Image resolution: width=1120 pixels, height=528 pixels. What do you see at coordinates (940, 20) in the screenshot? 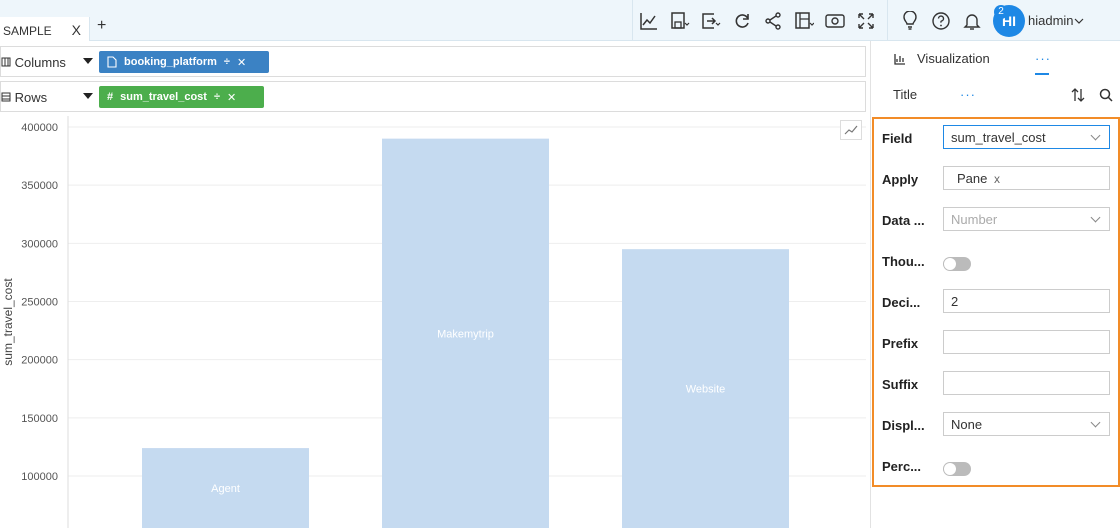
I see `help-icon` at bounding box center [940, 20].